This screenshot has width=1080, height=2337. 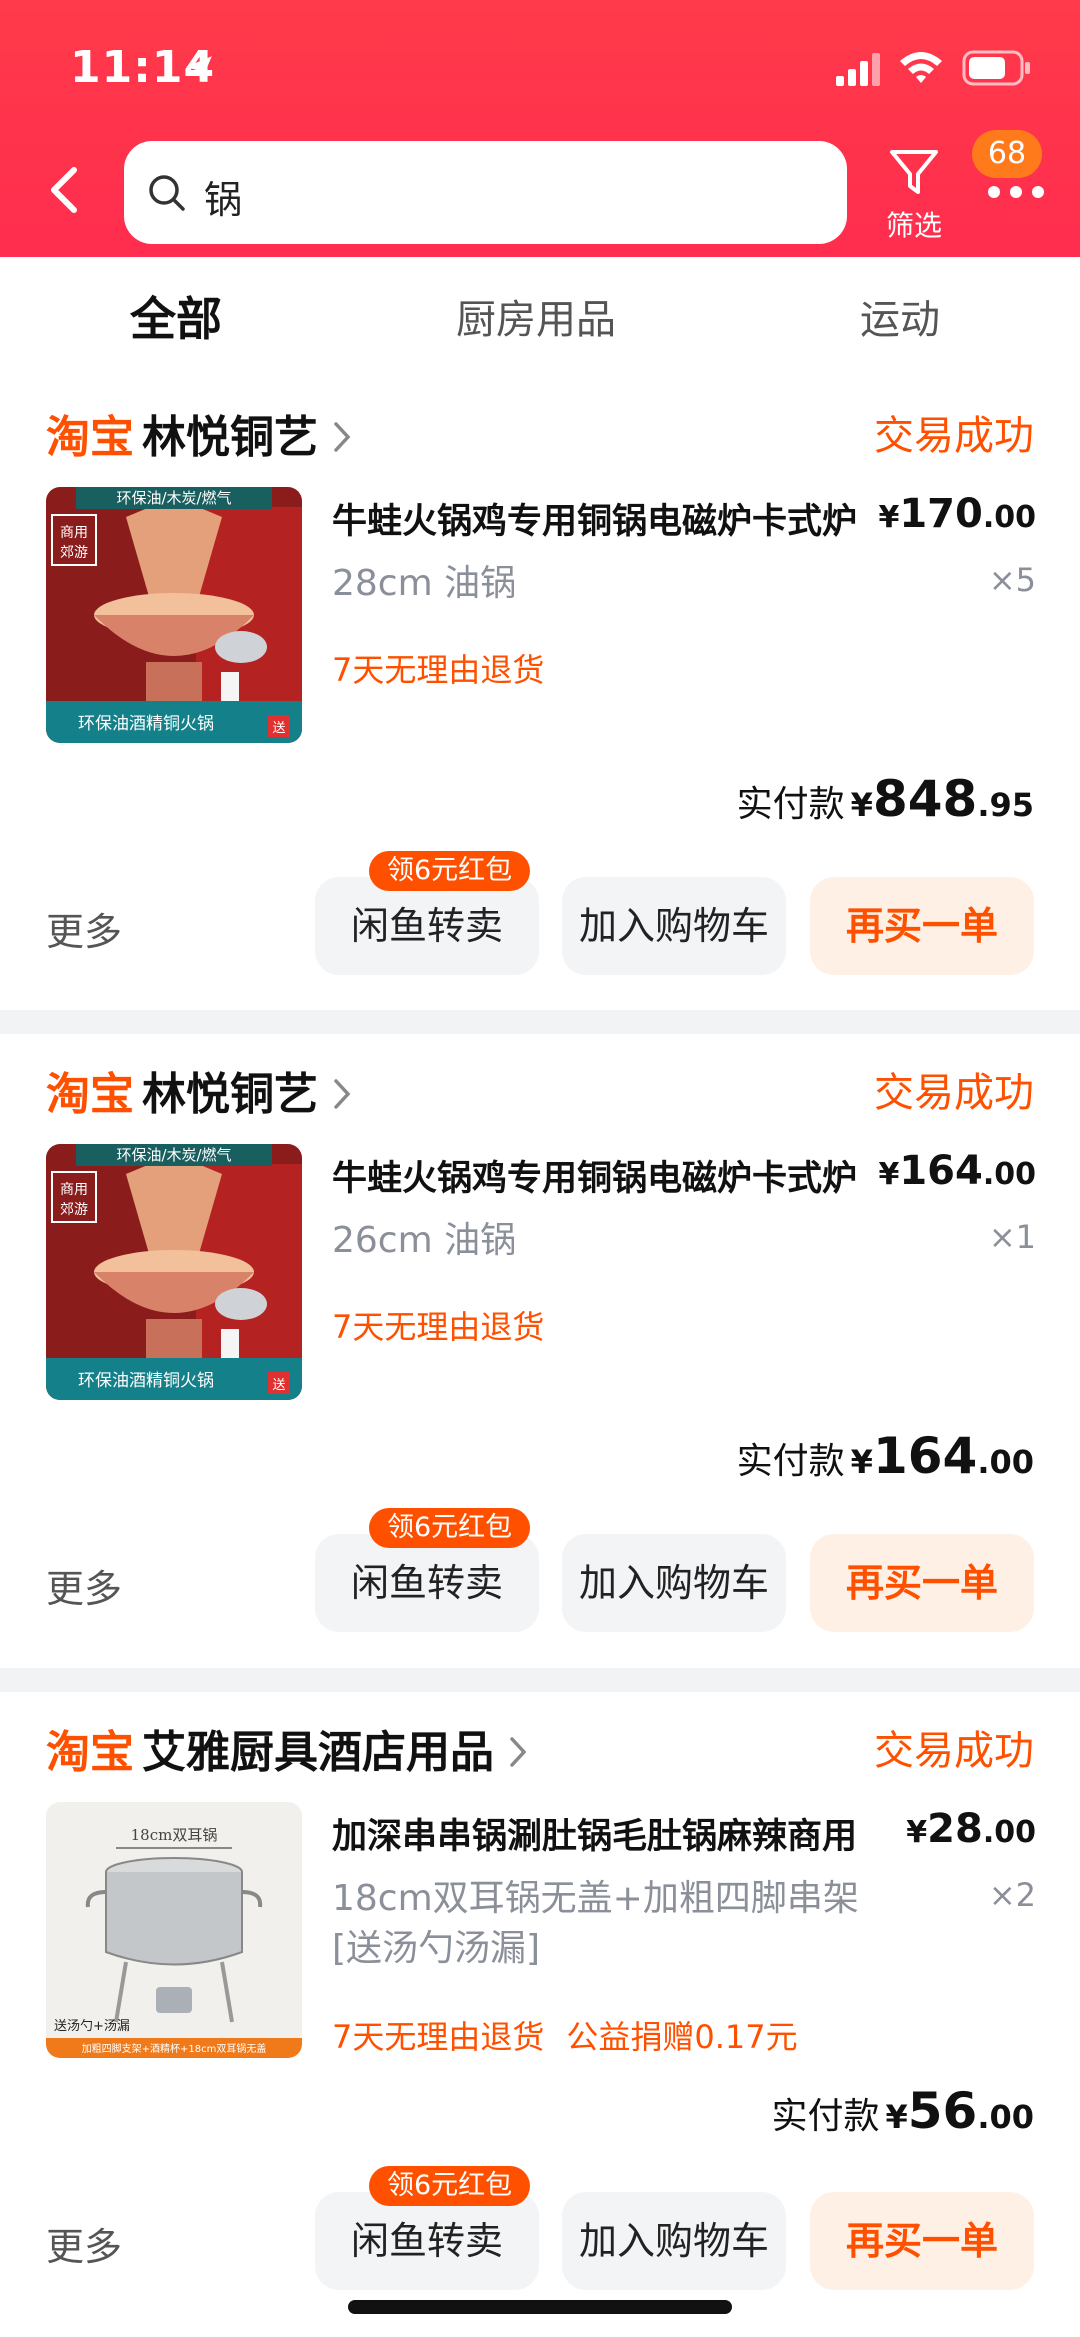 I want to click on shop-name: 艾雅厨具酒店用品, so click(x=318, y=1752).